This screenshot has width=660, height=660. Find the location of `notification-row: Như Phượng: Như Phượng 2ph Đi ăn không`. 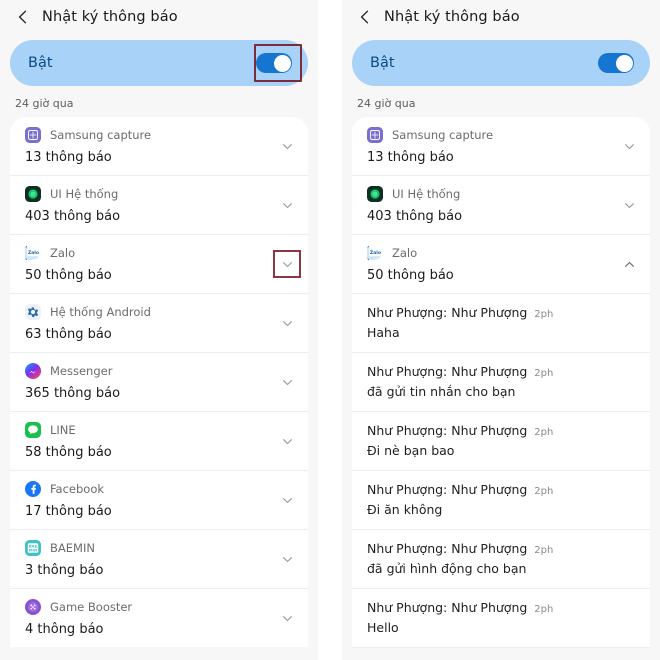

notification-row: Như Phượng: Như Phượng 2ph Đi ăn không is located at coordinates (501, 500).